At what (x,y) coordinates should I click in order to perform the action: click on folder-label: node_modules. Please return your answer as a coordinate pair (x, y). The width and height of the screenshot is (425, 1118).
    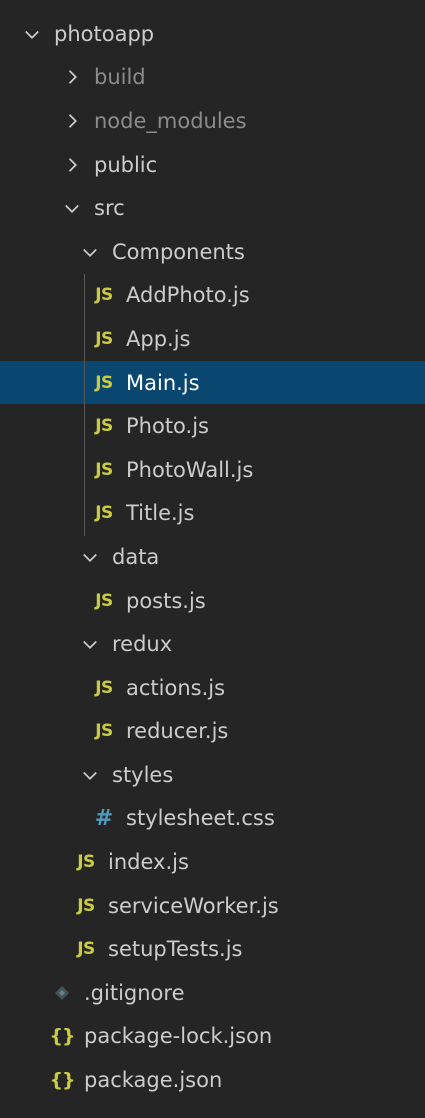
    Looking at the image, I should click on (170, 120).